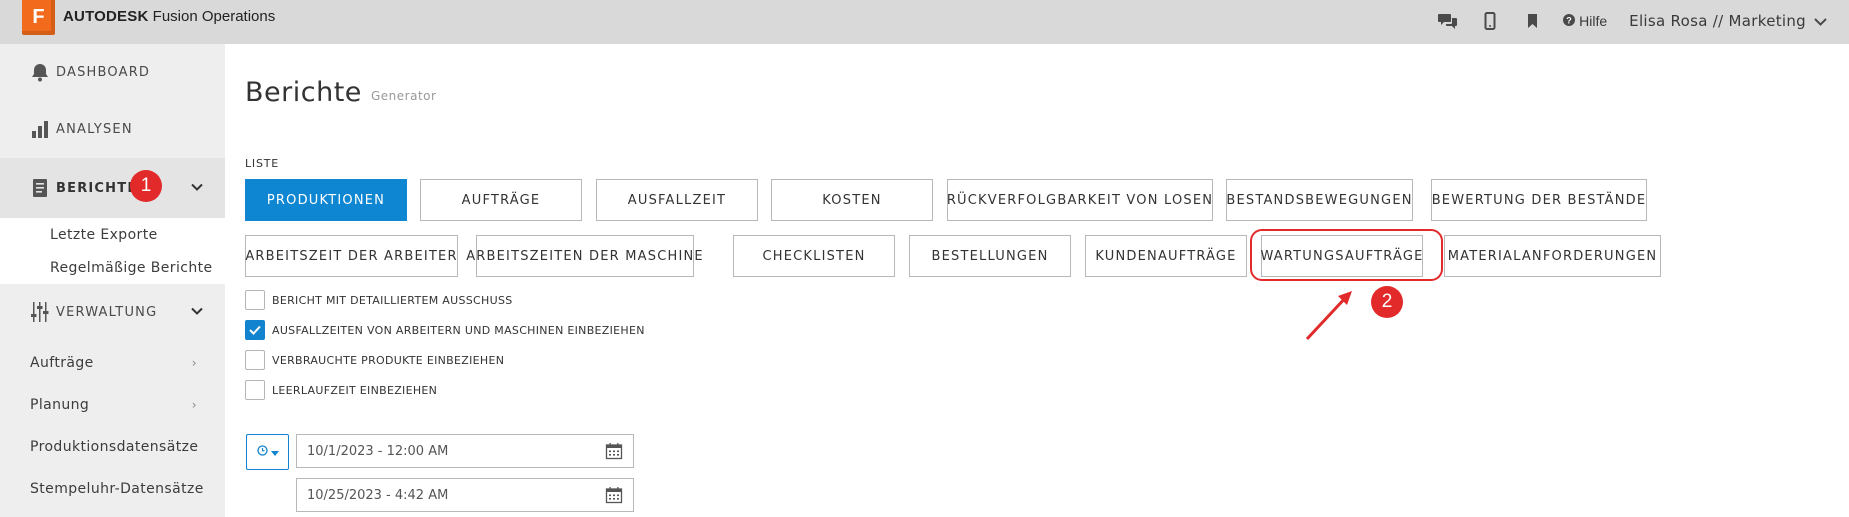 The height and width of the screenshot is (517, 1849). What do you see at coordinates (1387, 302) in the screenshot?
I see `annotation-badge-2: 2` at bounding box center [1387, 302].